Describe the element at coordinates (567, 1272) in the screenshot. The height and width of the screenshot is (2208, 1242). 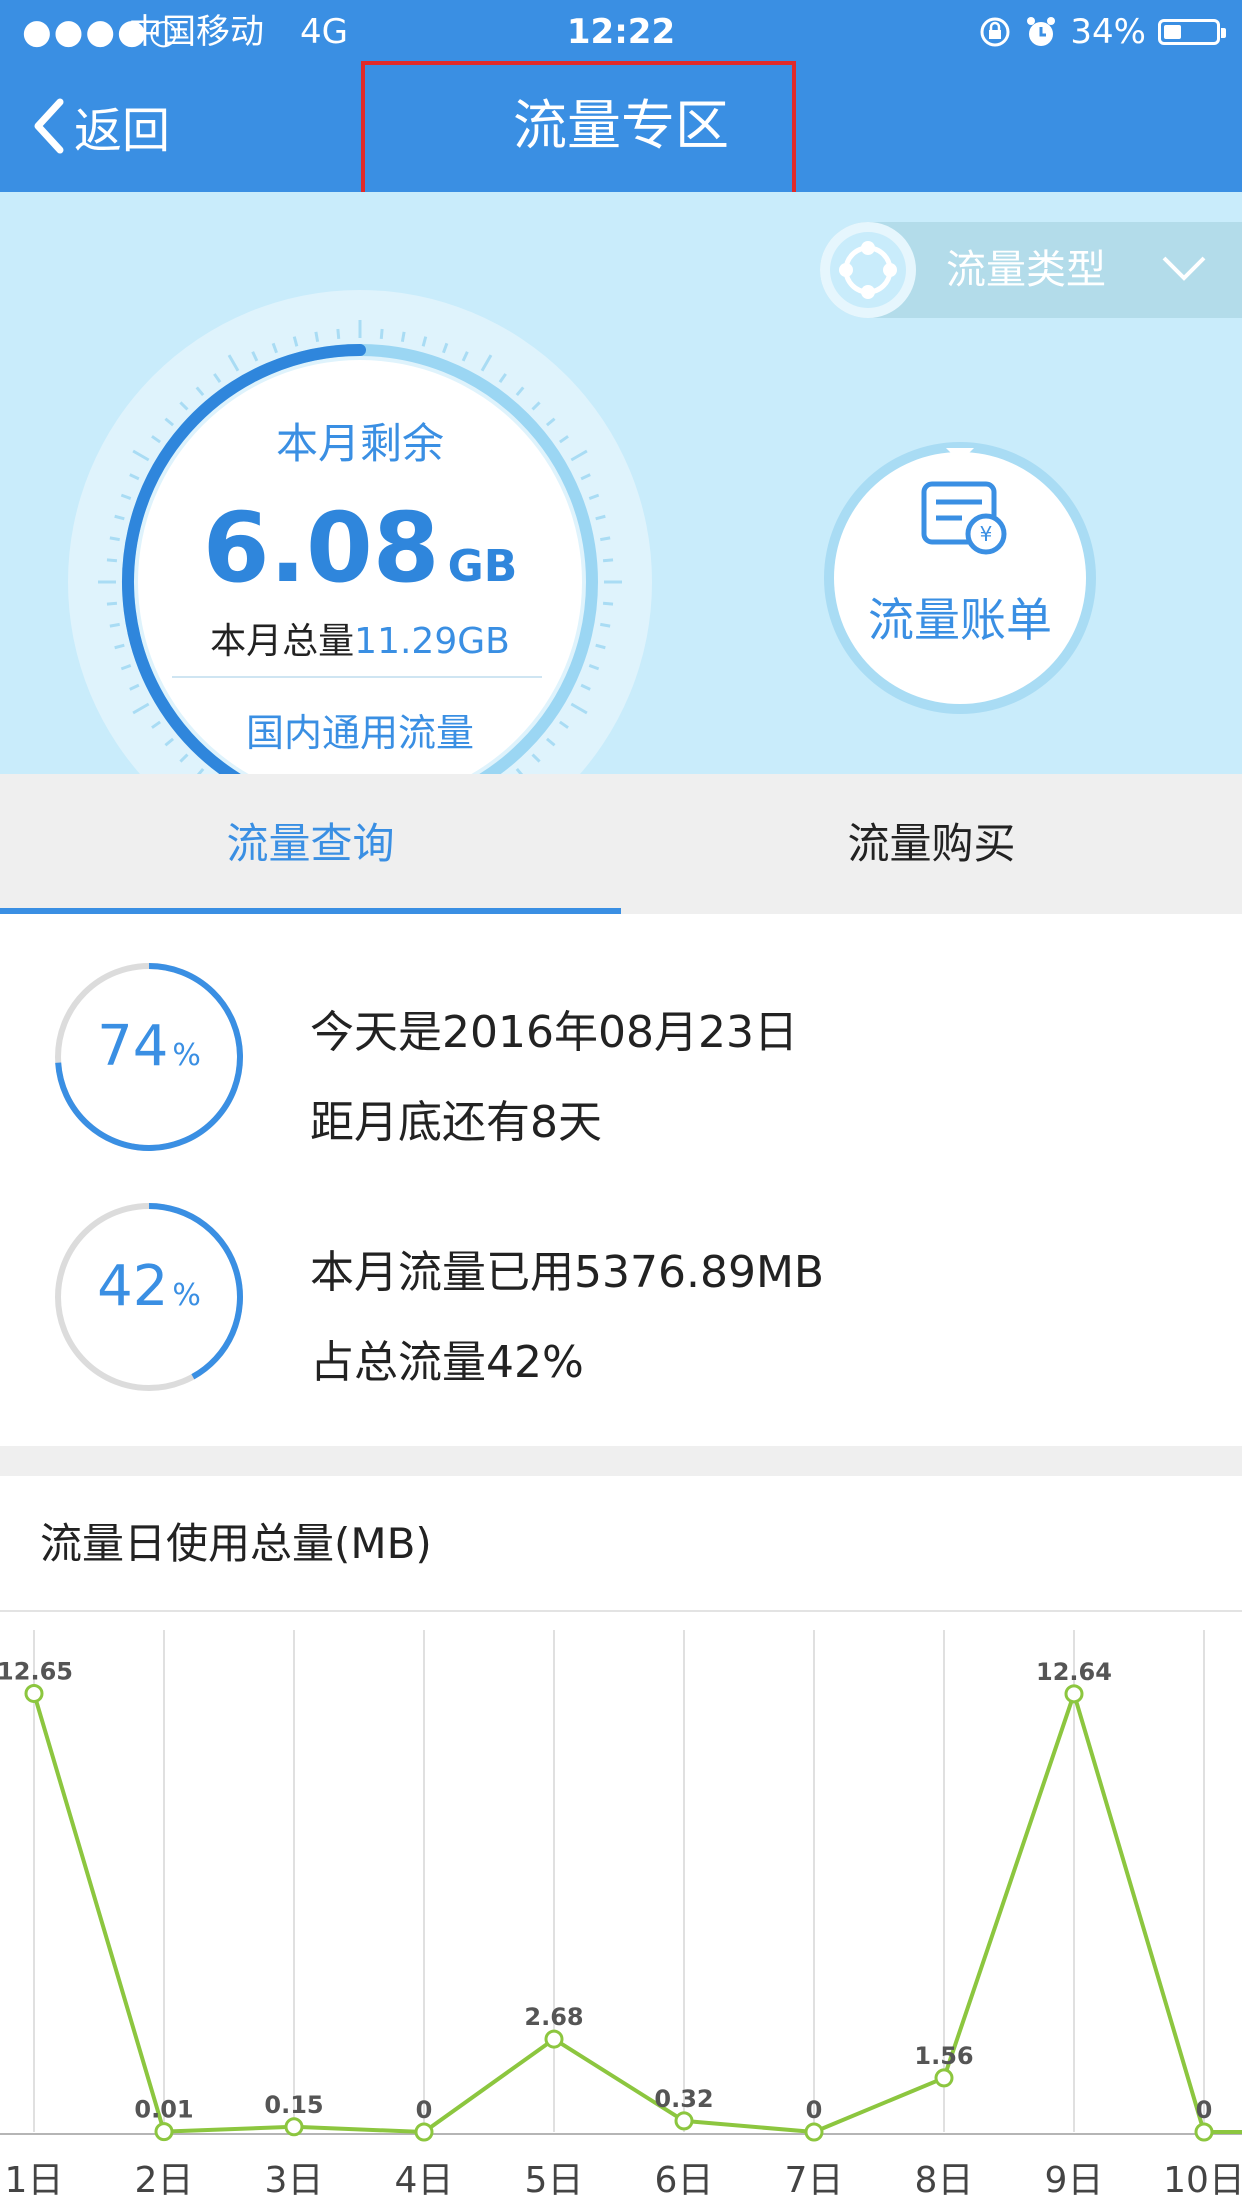
I see `used-this-month: 本月流量已用5376.89MB` at that location.